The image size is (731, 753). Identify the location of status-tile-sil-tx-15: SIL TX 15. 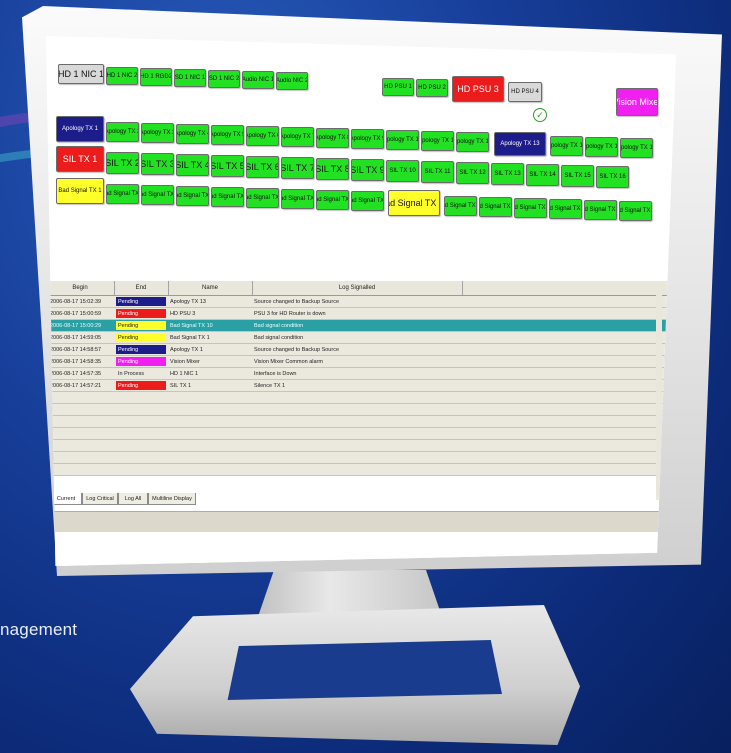
(577, 176).